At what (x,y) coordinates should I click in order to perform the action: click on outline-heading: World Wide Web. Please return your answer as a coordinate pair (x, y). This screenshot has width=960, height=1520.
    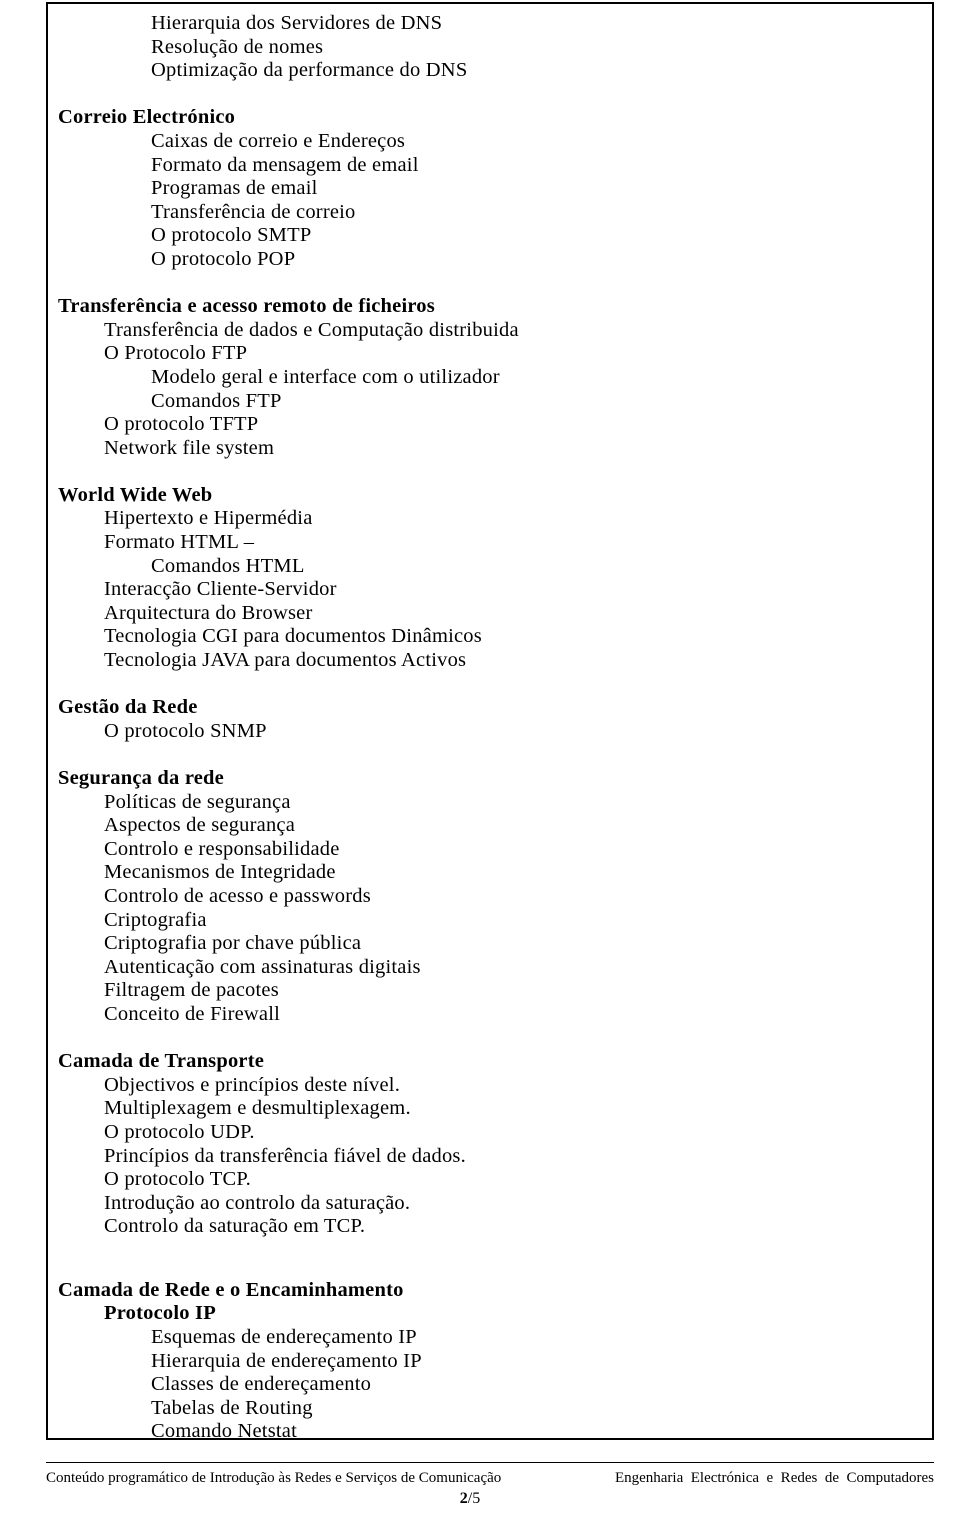
    Looking at the image, I should click on (135, 494).